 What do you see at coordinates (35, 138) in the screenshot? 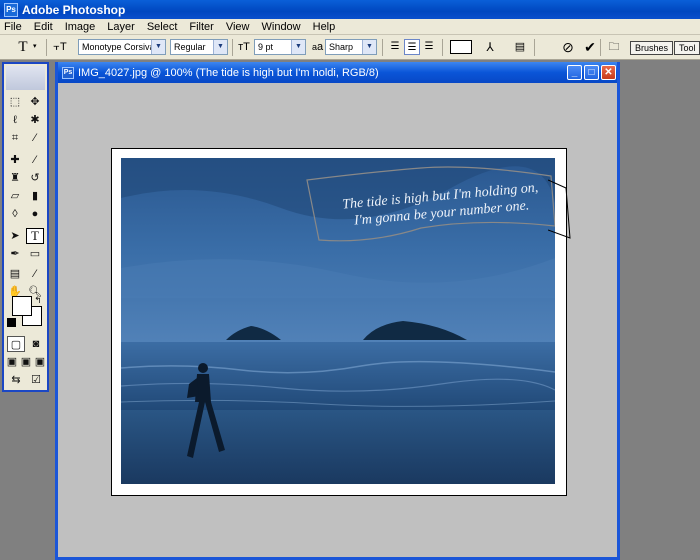
I see `slice-icon: ⁄` at bounding box center [35, 138].